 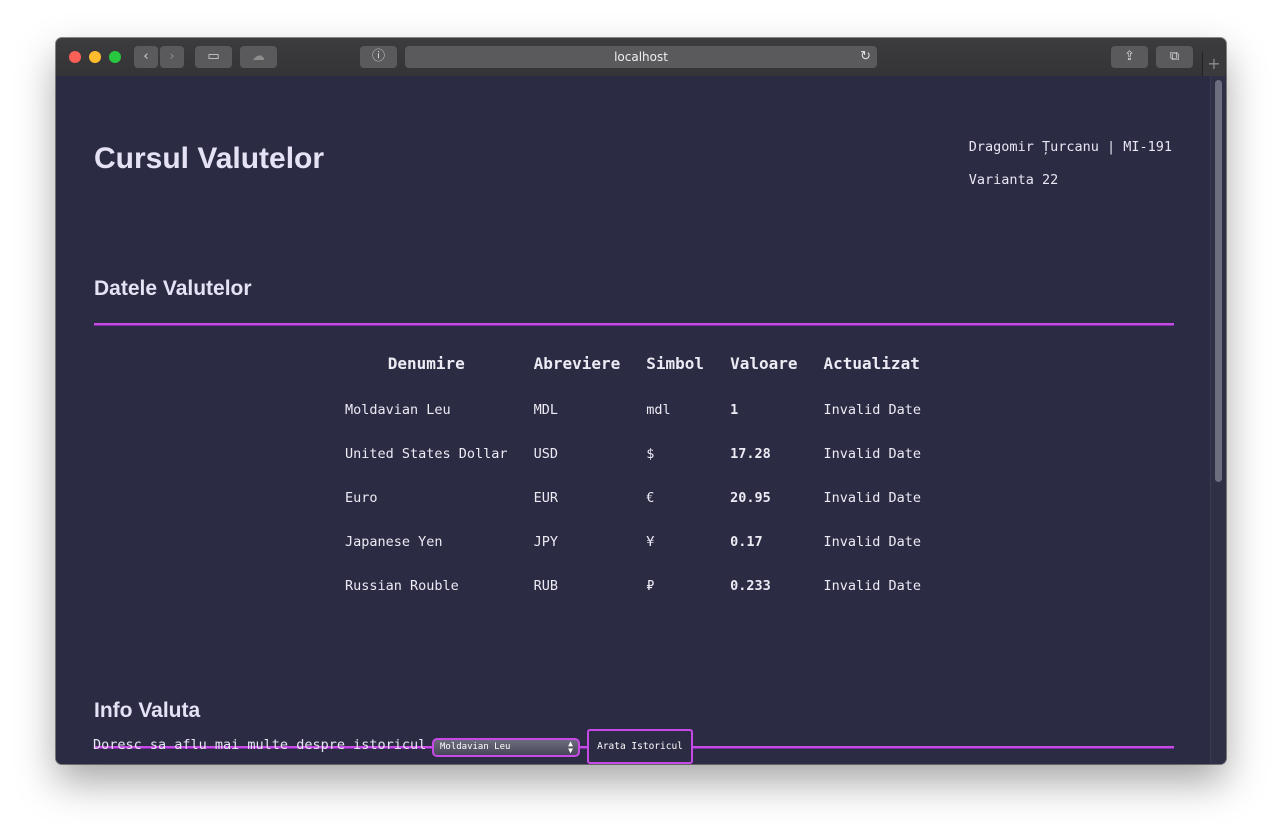 I want to click on column-header-value: Valoare, so click(x=764, y=363).